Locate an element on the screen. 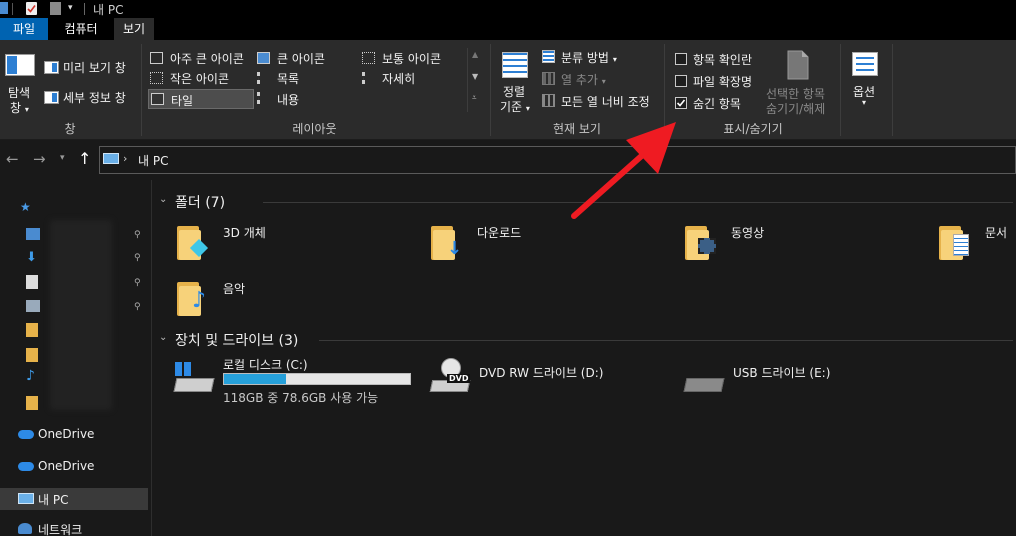 The height and width of the screenshot is (536, 1016). address-path: 내 PC is located at coordinates (153, 160).